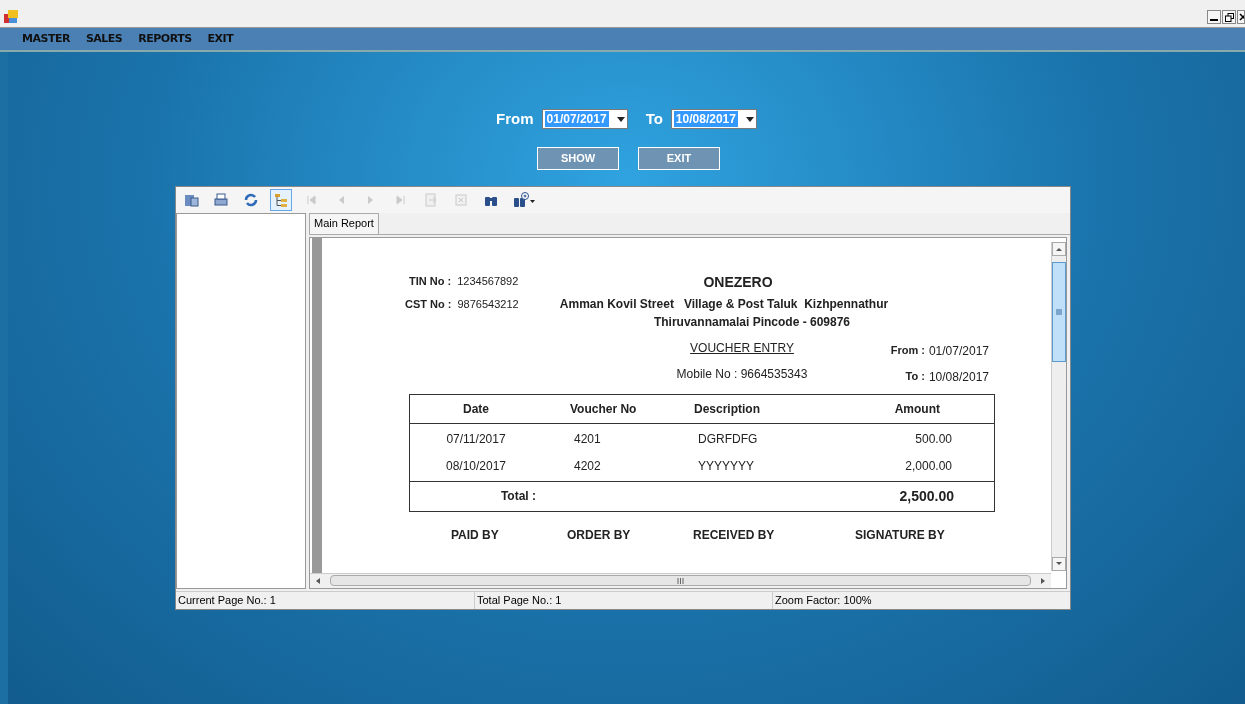 This screenshot has width=1245, height=704. What do you see at coordinates (654, 119) in the screenshot?
I see `to-label: To` at bounding box center [654, 119].